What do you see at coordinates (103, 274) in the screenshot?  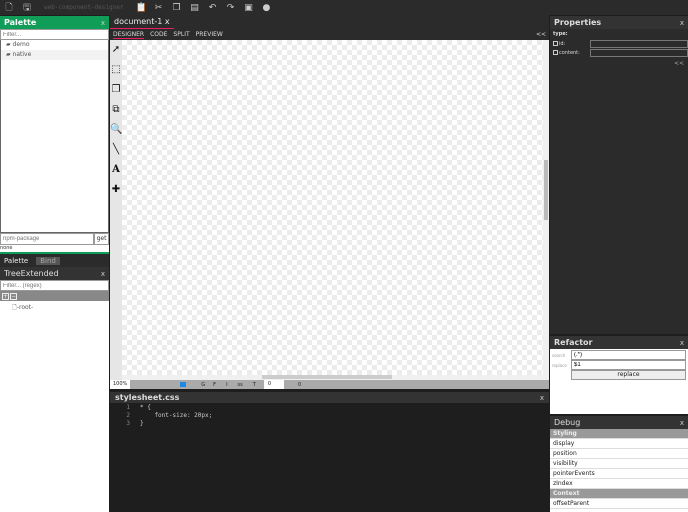 I see `tree-close-button: x` at bounding box center [103, 274].